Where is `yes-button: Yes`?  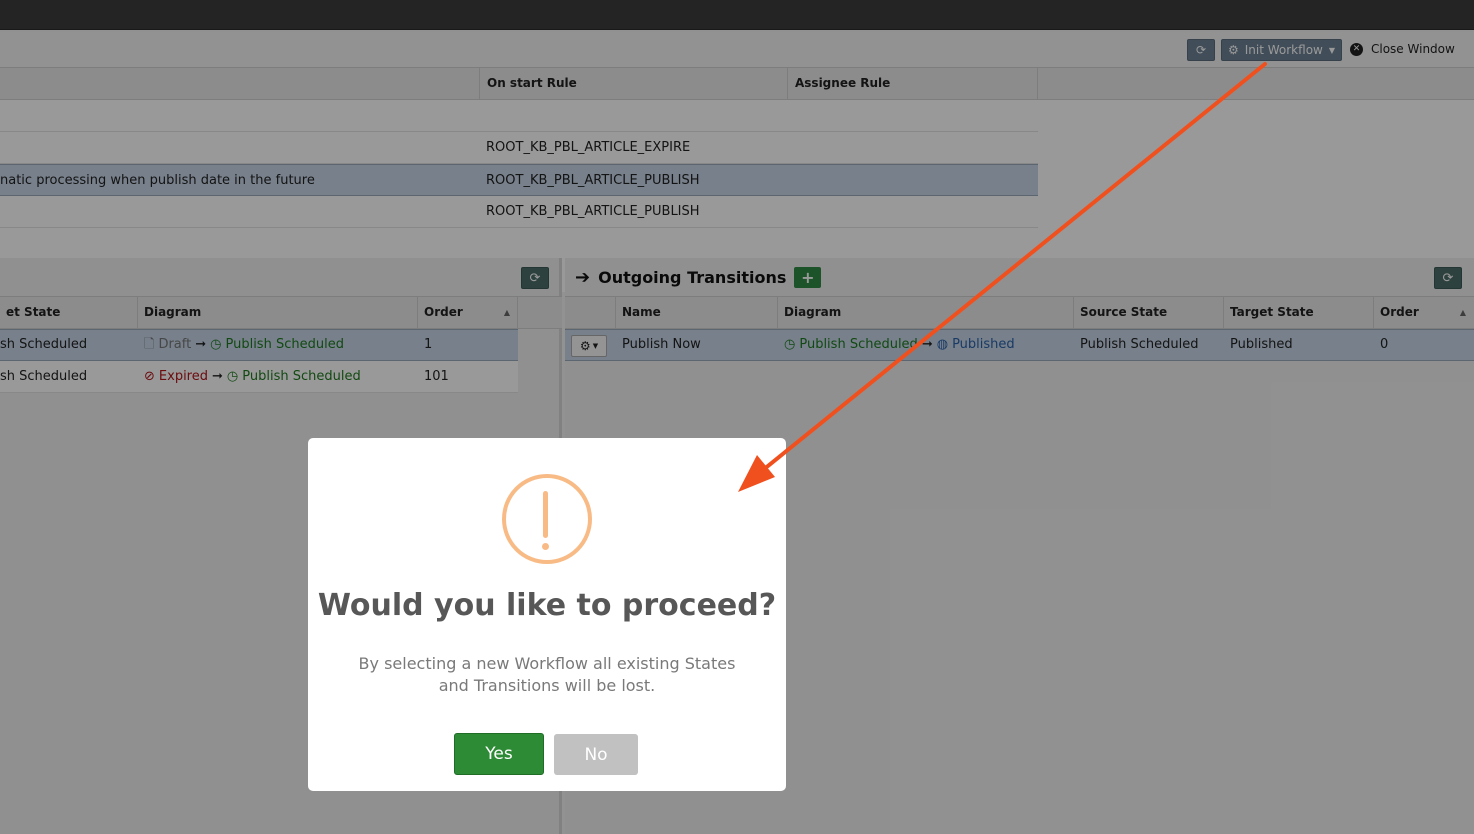
yes-button: Yes is located at coordinates (499, 754).